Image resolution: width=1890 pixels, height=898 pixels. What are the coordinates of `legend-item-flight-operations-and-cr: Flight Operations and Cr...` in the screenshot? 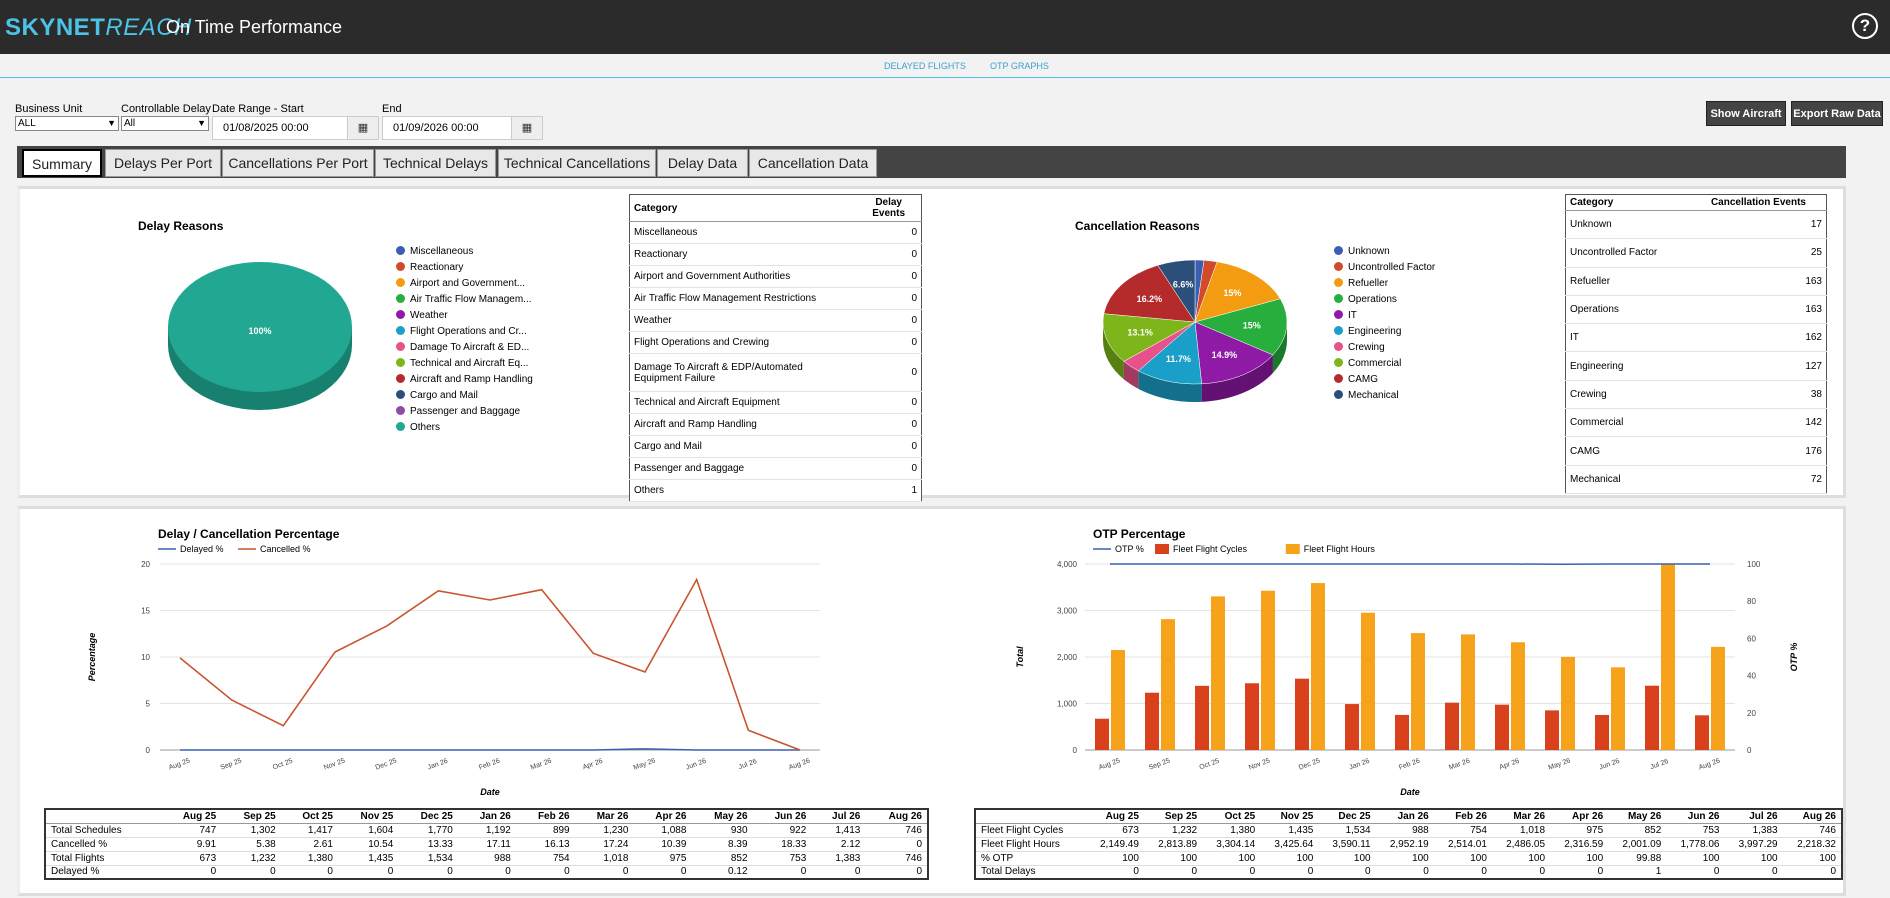 It's located at (461, 331).